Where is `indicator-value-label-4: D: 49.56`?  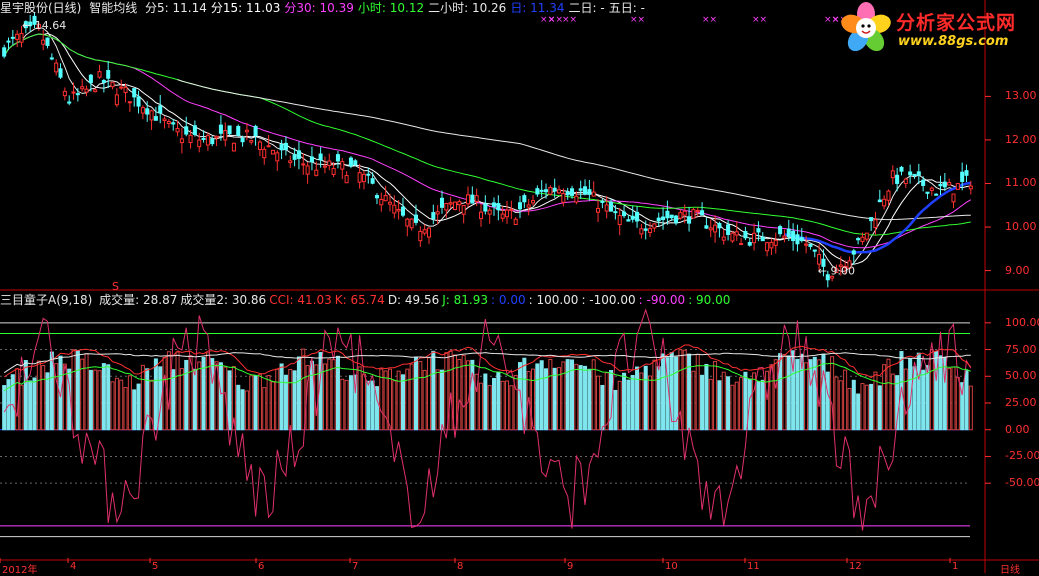 indicator-value-label-4: D: 49.56 is located at coordinates (413, 300).